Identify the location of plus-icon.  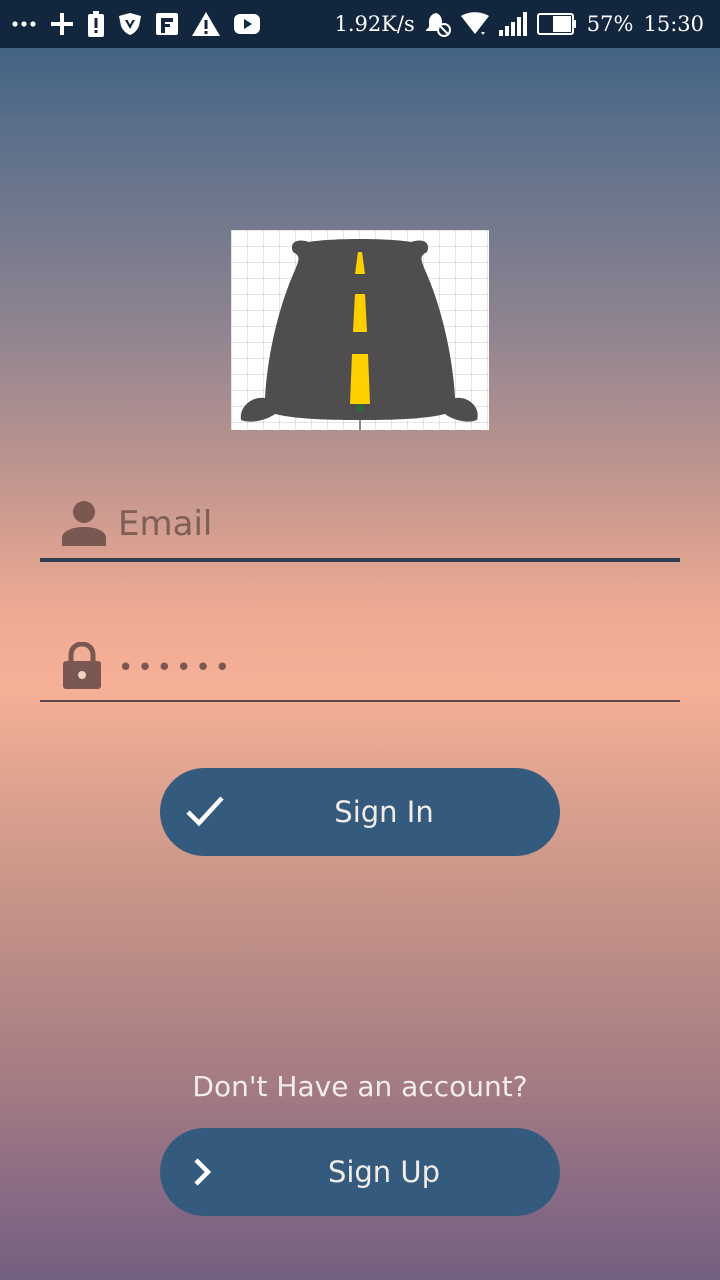
(62, 24).